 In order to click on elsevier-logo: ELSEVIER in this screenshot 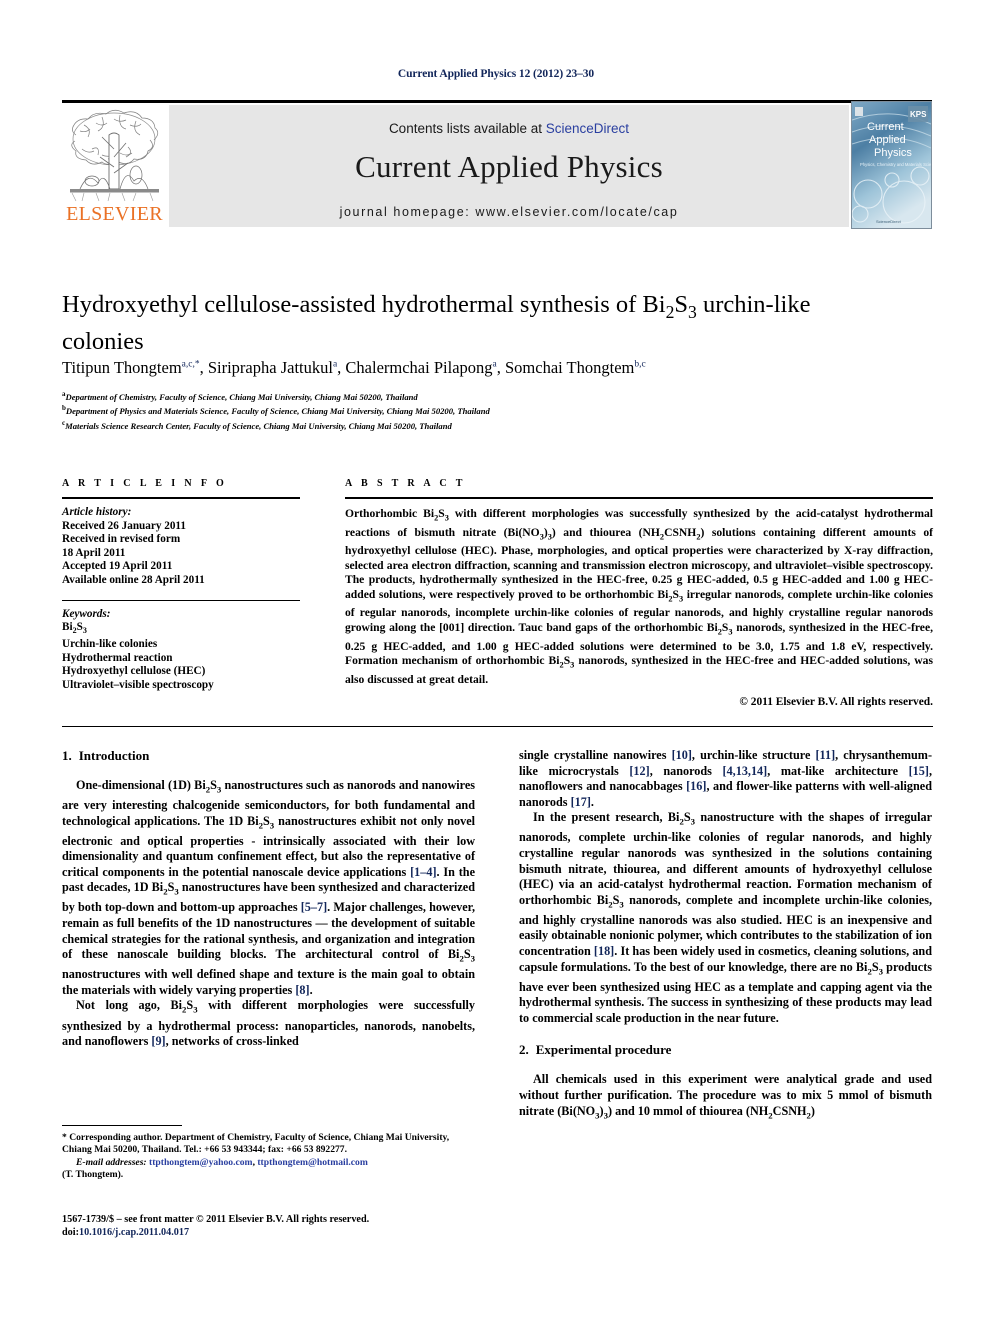, I will do `click(114, 166)`.